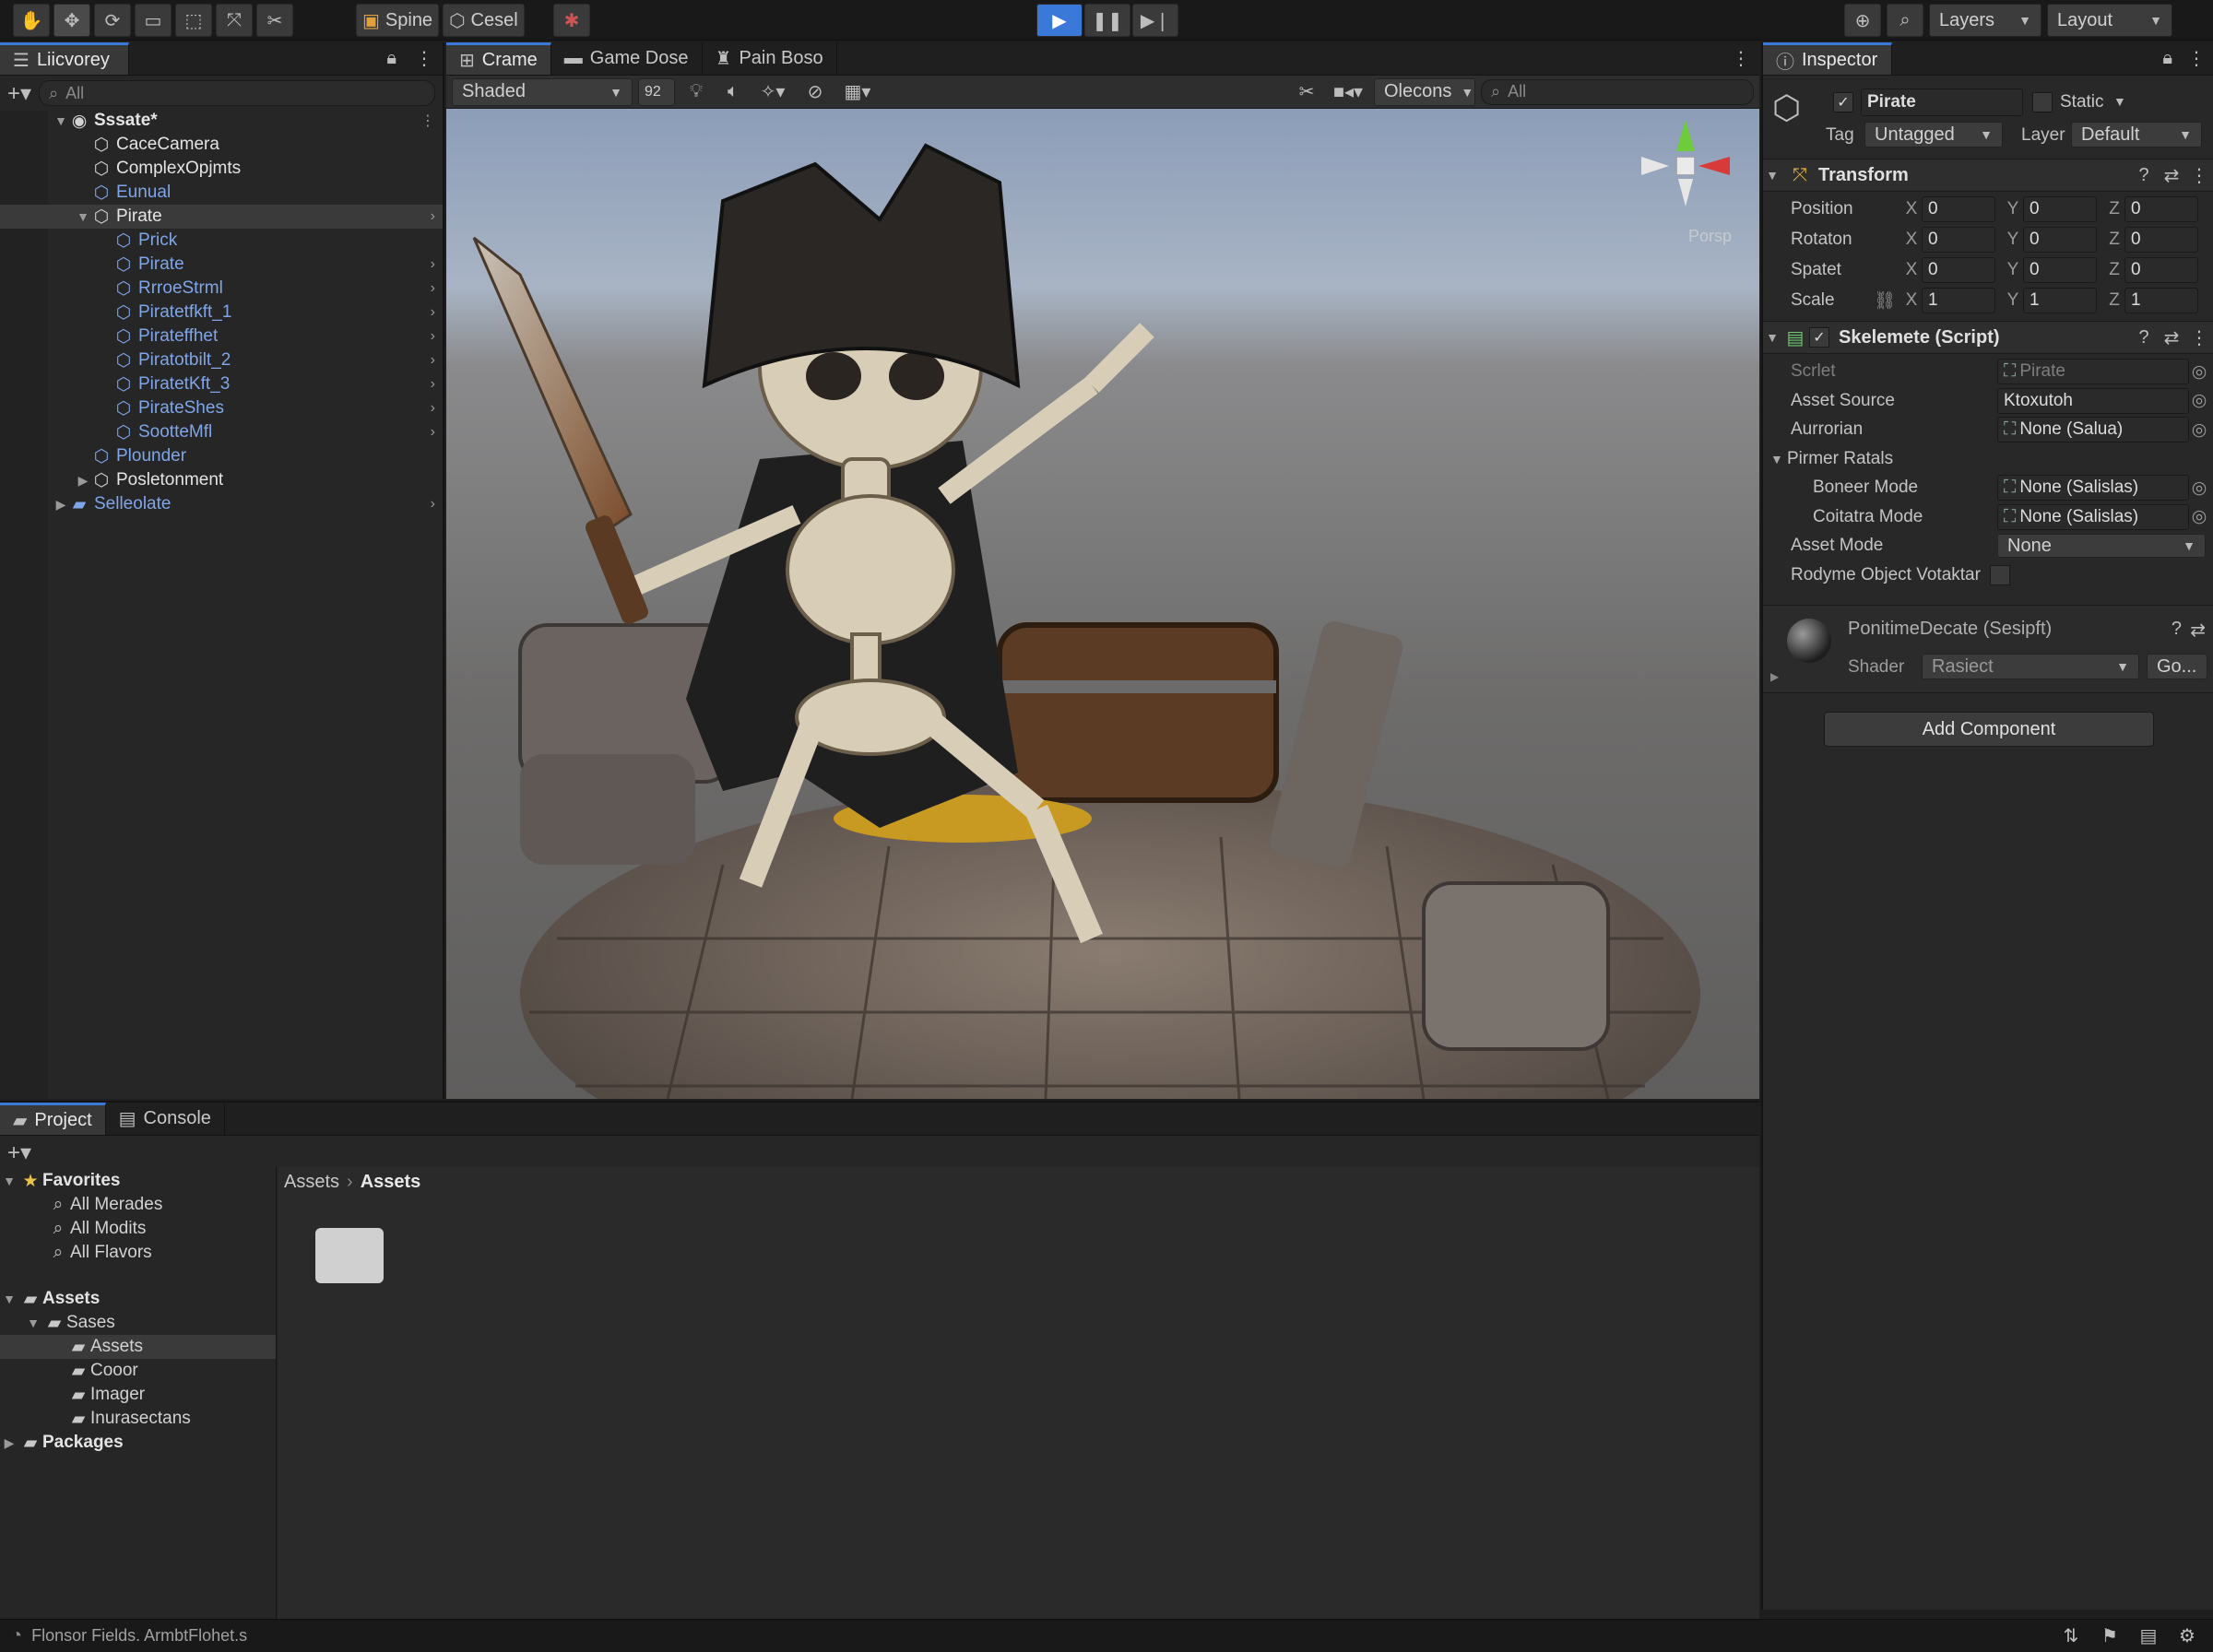 The width and height of the screenshot is (2213, 1652). Describe the element at coordinates (221, 145) in the screenshot. I see `hierarchy-item: ⬡ CaceCamera` at that location.